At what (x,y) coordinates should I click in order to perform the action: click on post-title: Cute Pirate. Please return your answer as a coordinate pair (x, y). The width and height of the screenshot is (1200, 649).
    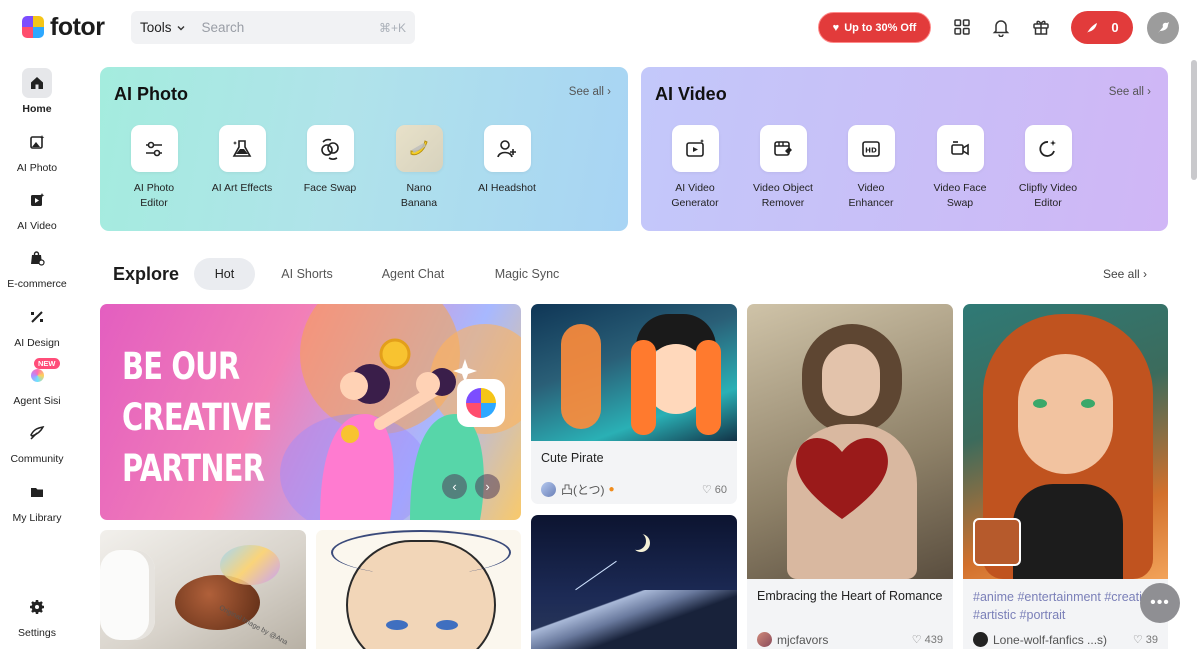
    Looking at the image, I should click on (572, 458).